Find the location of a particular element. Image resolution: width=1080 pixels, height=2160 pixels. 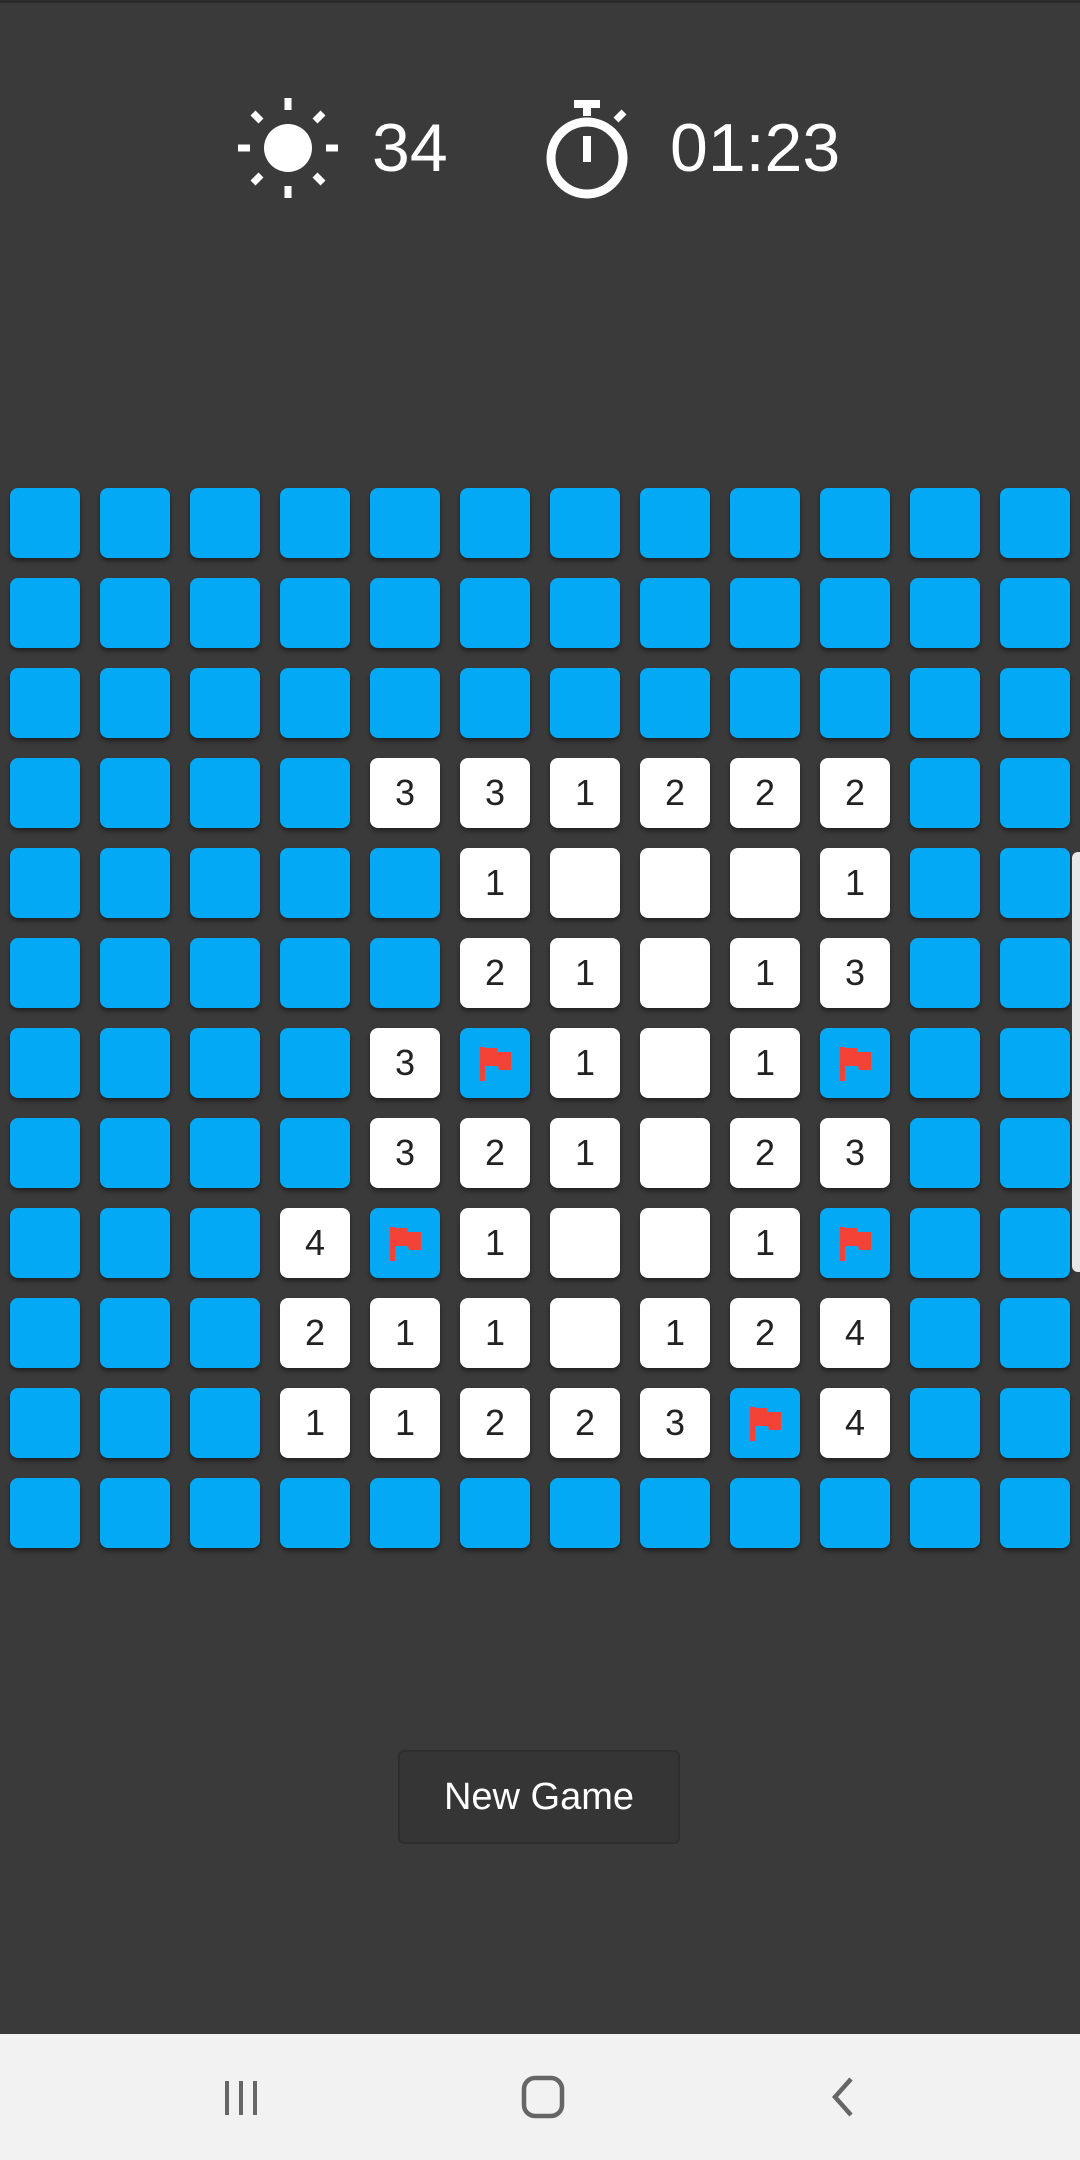

back-button is located at coordinates (845, 2097).